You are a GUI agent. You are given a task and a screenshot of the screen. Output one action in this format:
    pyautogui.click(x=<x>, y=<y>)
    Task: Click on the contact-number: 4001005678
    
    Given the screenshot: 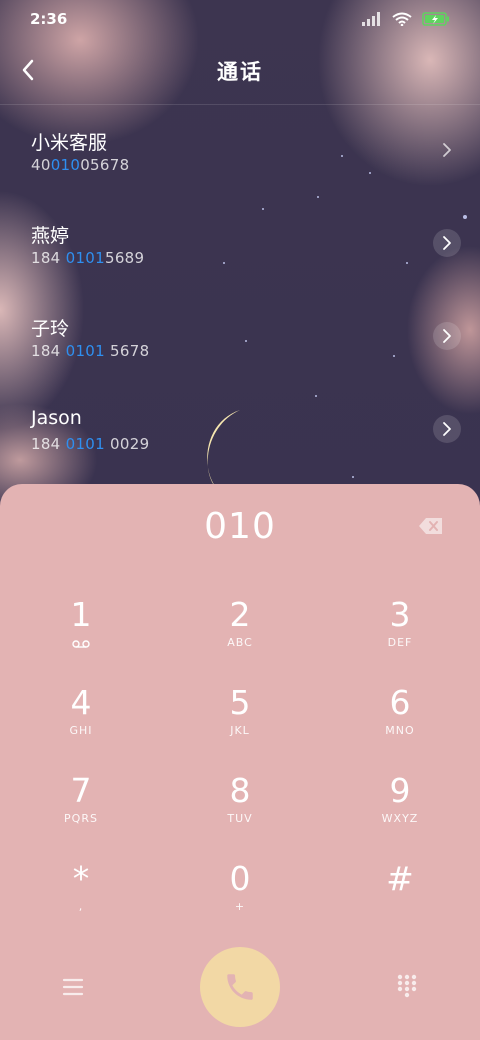 What is the action you would take?
    pyautogui.click(x=80, y=165)
    